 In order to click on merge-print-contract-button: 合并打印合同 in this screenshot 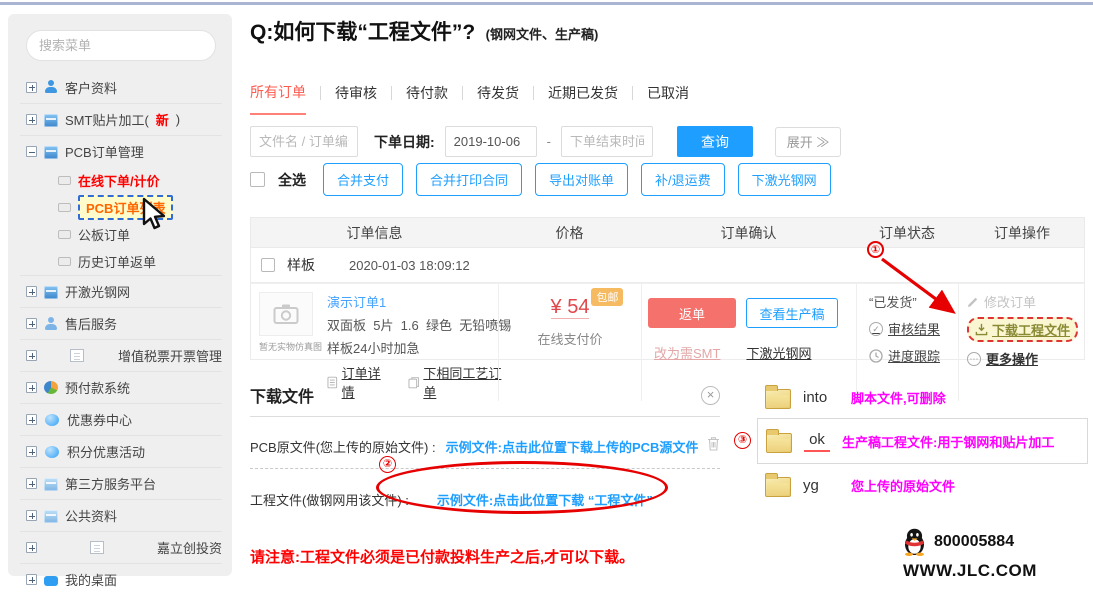, I will do `click(469, 179)`.